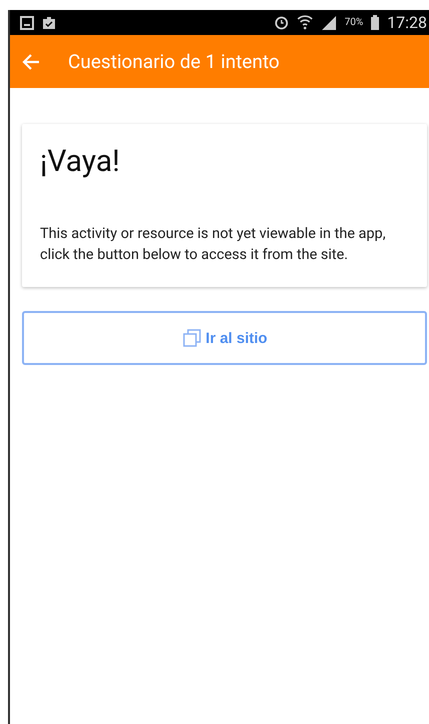 The image size is (429, 724). What do you see at coordinates (375, 22) in the screenshot?
I see `battery-icon` at bounding box center [375, 22].